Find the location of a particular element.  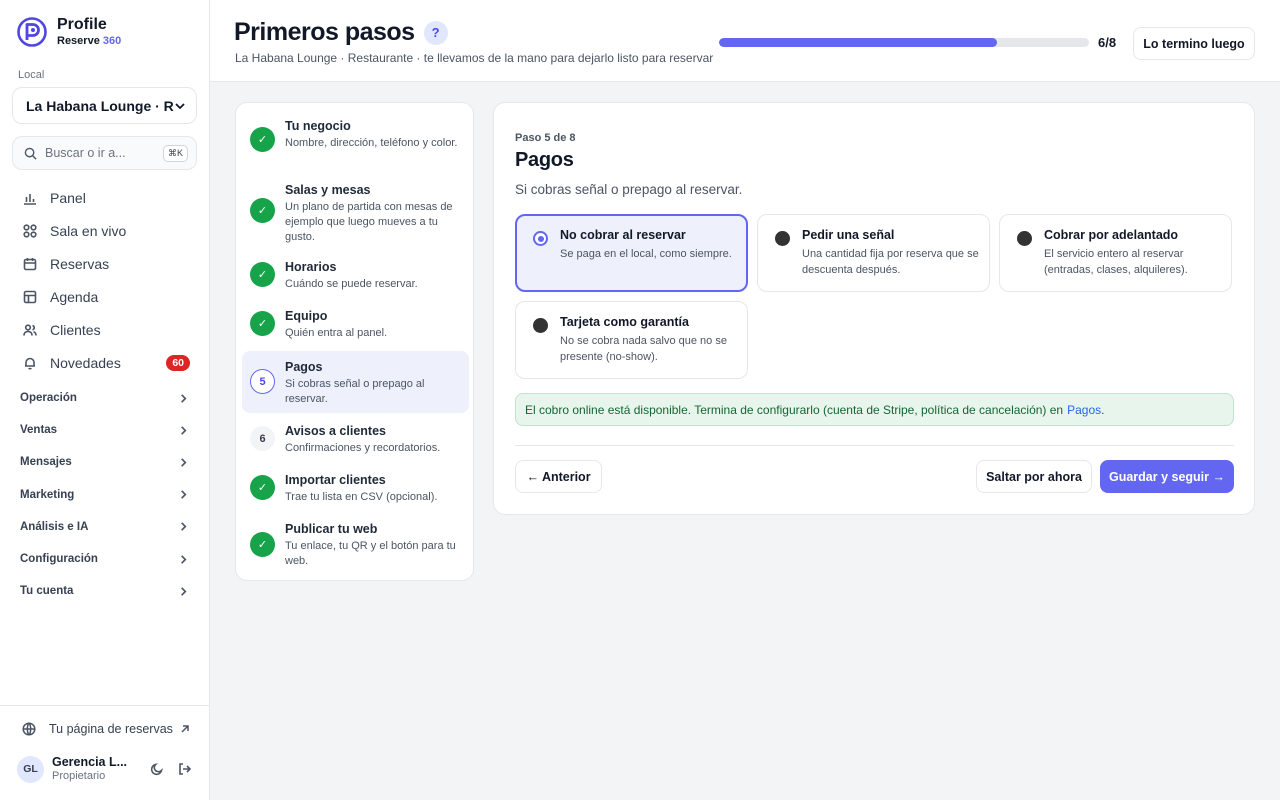

search-icon is located at coordinates (30, 153).